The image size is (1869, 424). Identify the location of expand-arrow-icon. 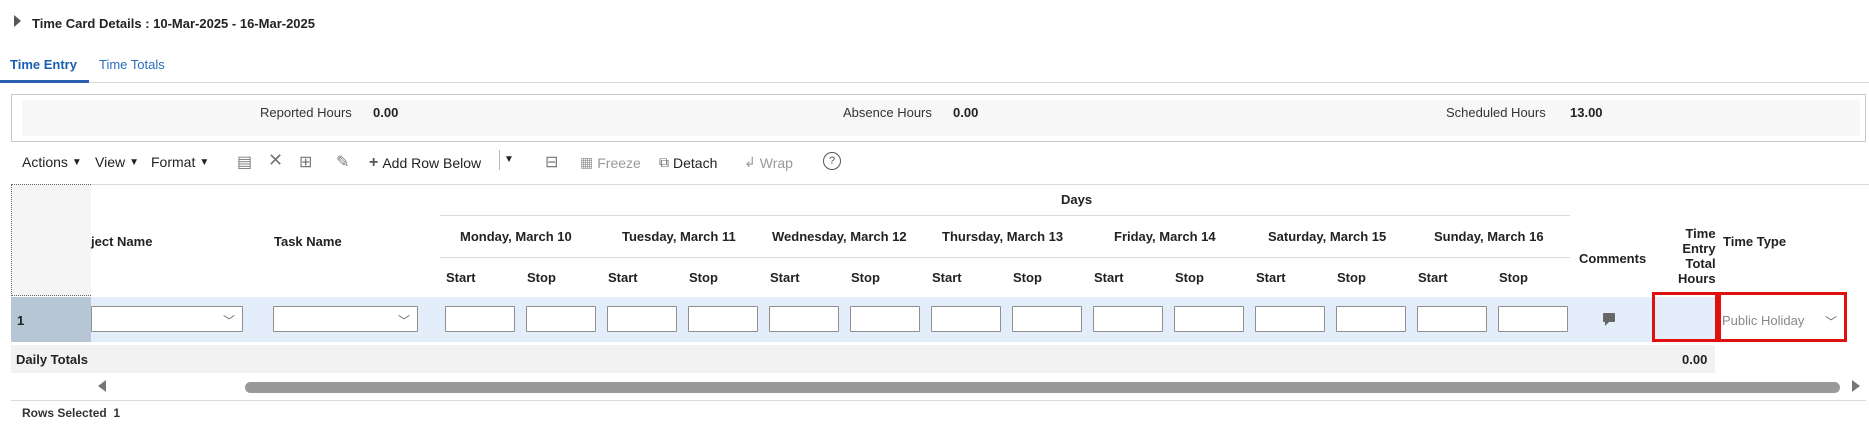
(17, 21).